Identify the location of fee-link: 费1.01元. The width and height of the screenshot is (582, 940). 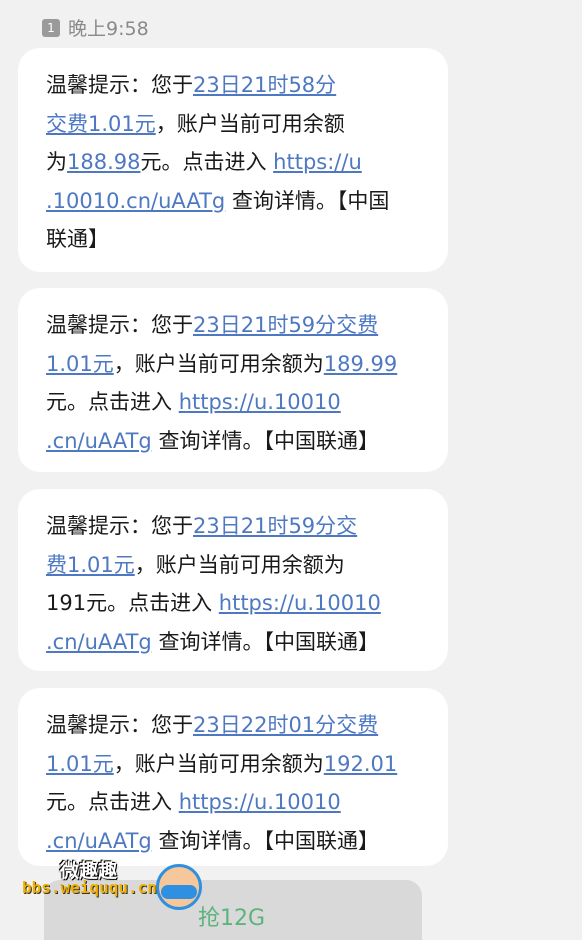
(90, 565).